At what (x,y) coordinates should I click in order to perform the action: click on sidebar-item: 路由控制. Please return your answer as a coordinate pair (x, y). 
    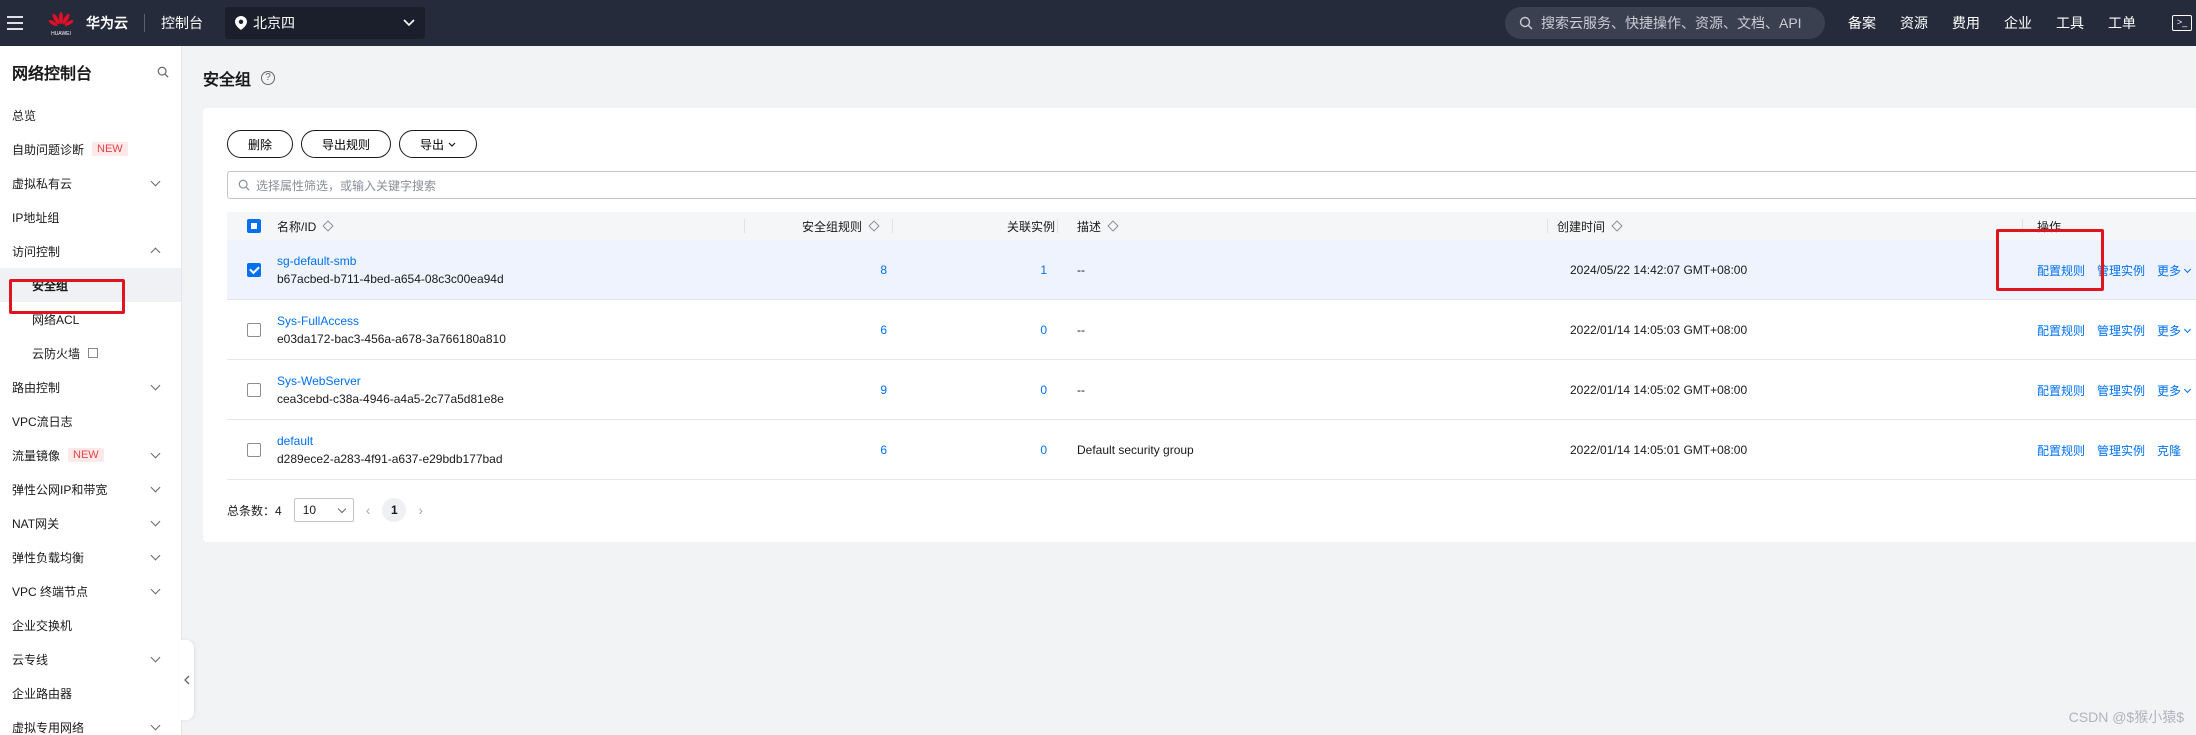
    Looking at the image, I should click on (90, 387).